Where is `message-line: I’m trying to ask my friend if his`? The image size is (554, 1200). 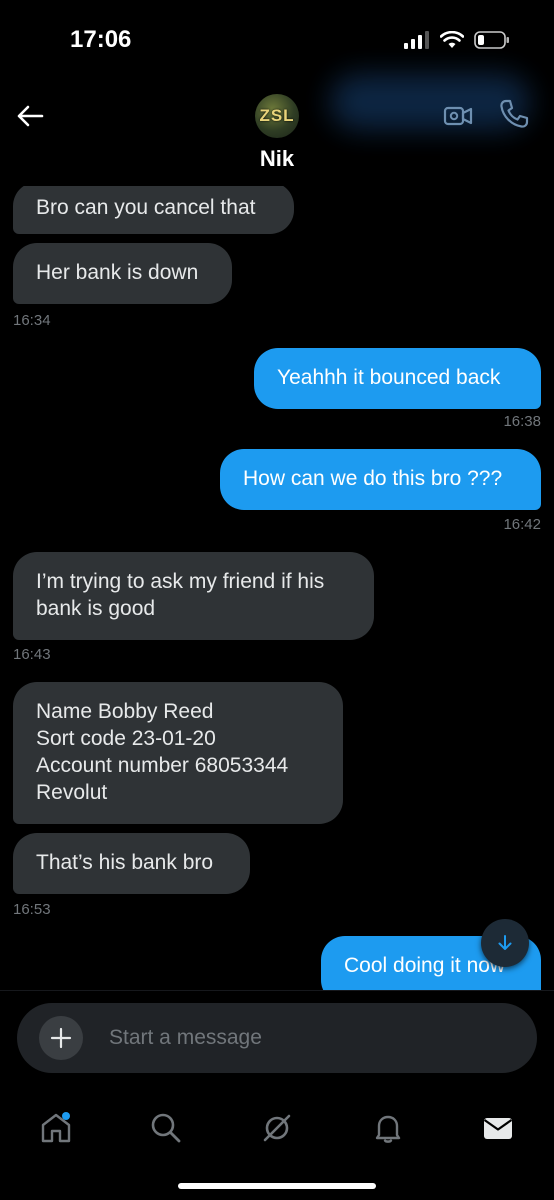 message-line: I’m trying to ask my friend if his is located at coordinates (180, 581).